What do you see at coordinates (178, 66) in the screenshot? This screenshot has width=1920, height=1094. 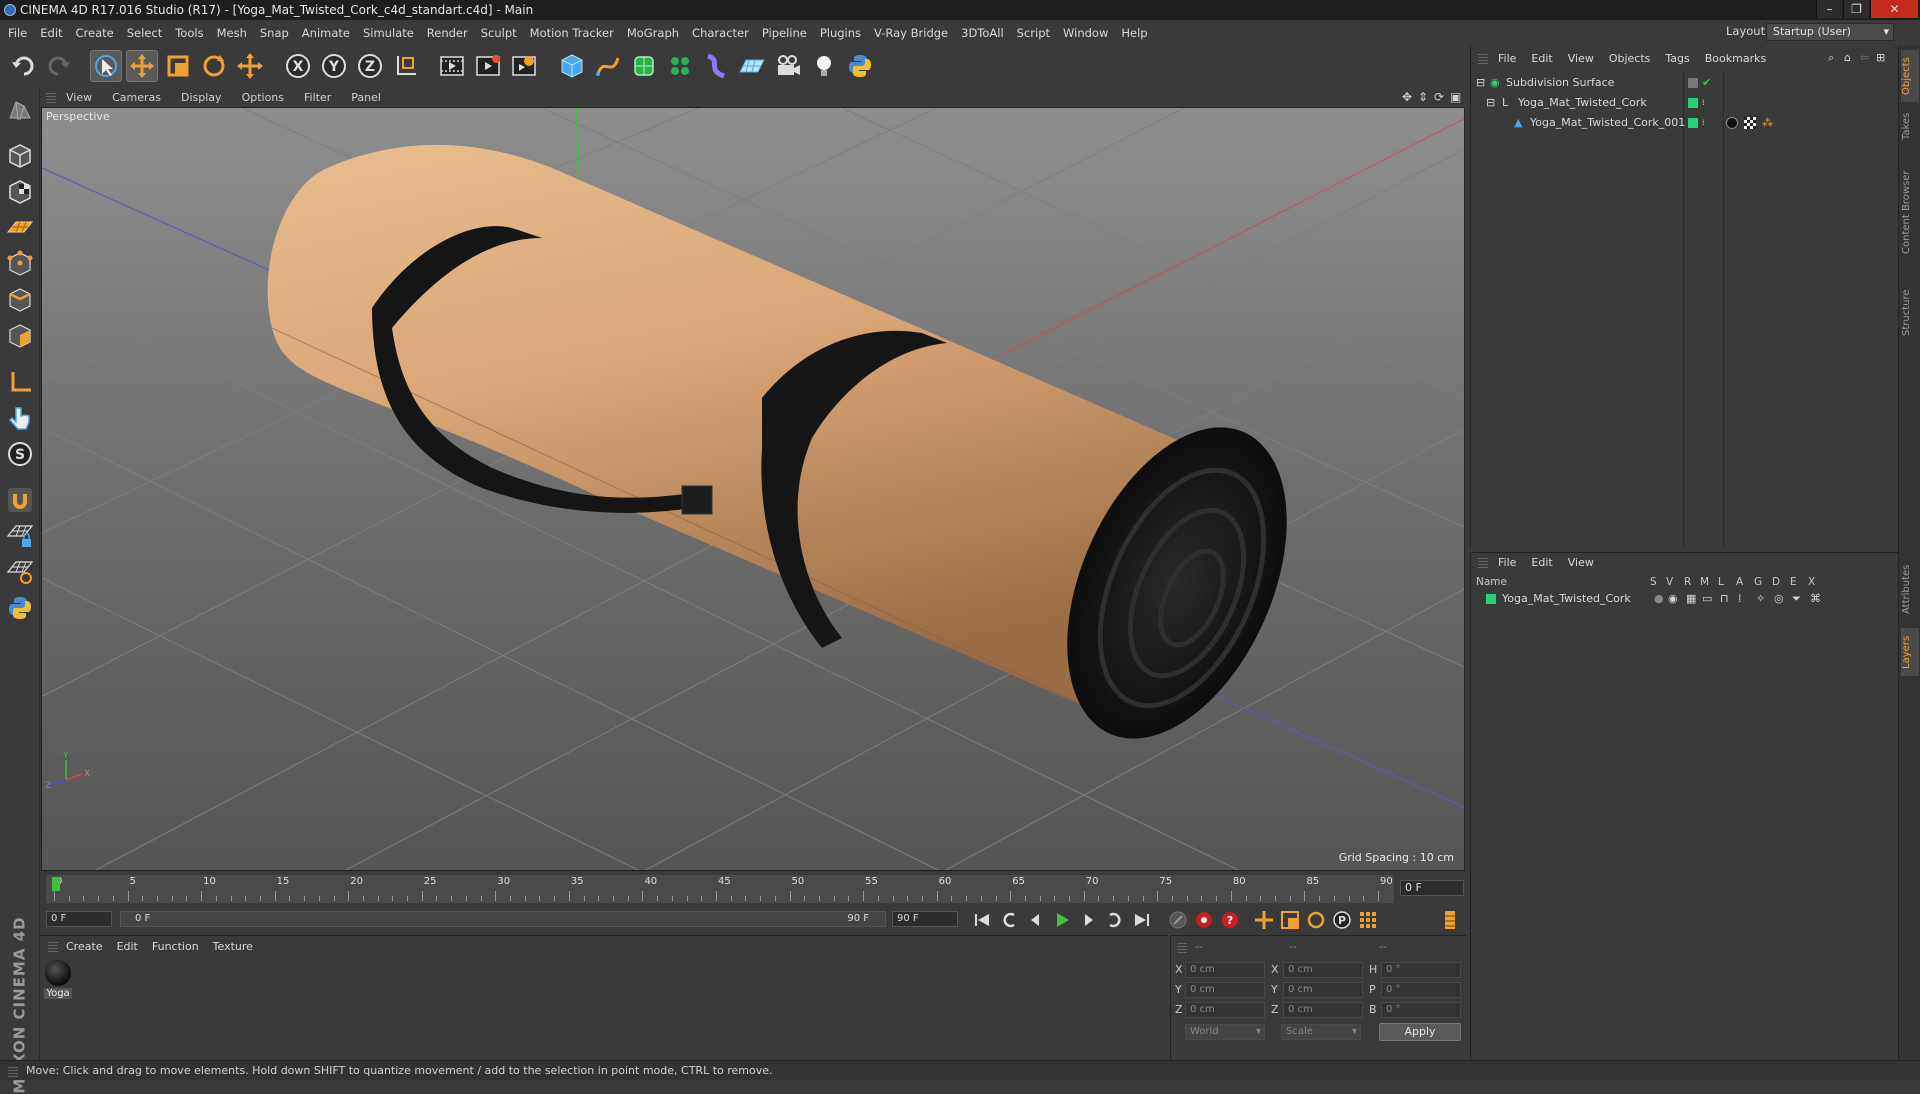 I see `scale-icon` at bounding box center [178, 66].